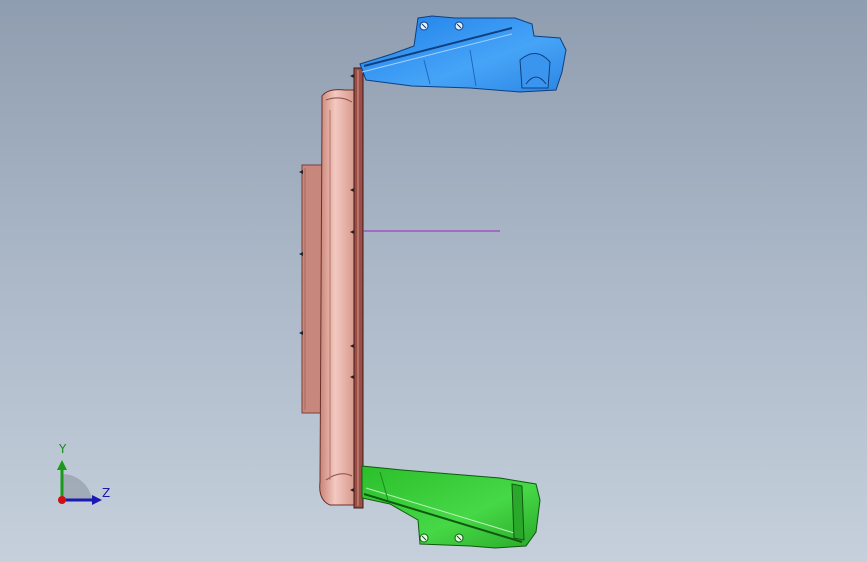  Describe the element at coordinates (63, 449) in the screenshot. I see `y-axis-label: Y` at that location.